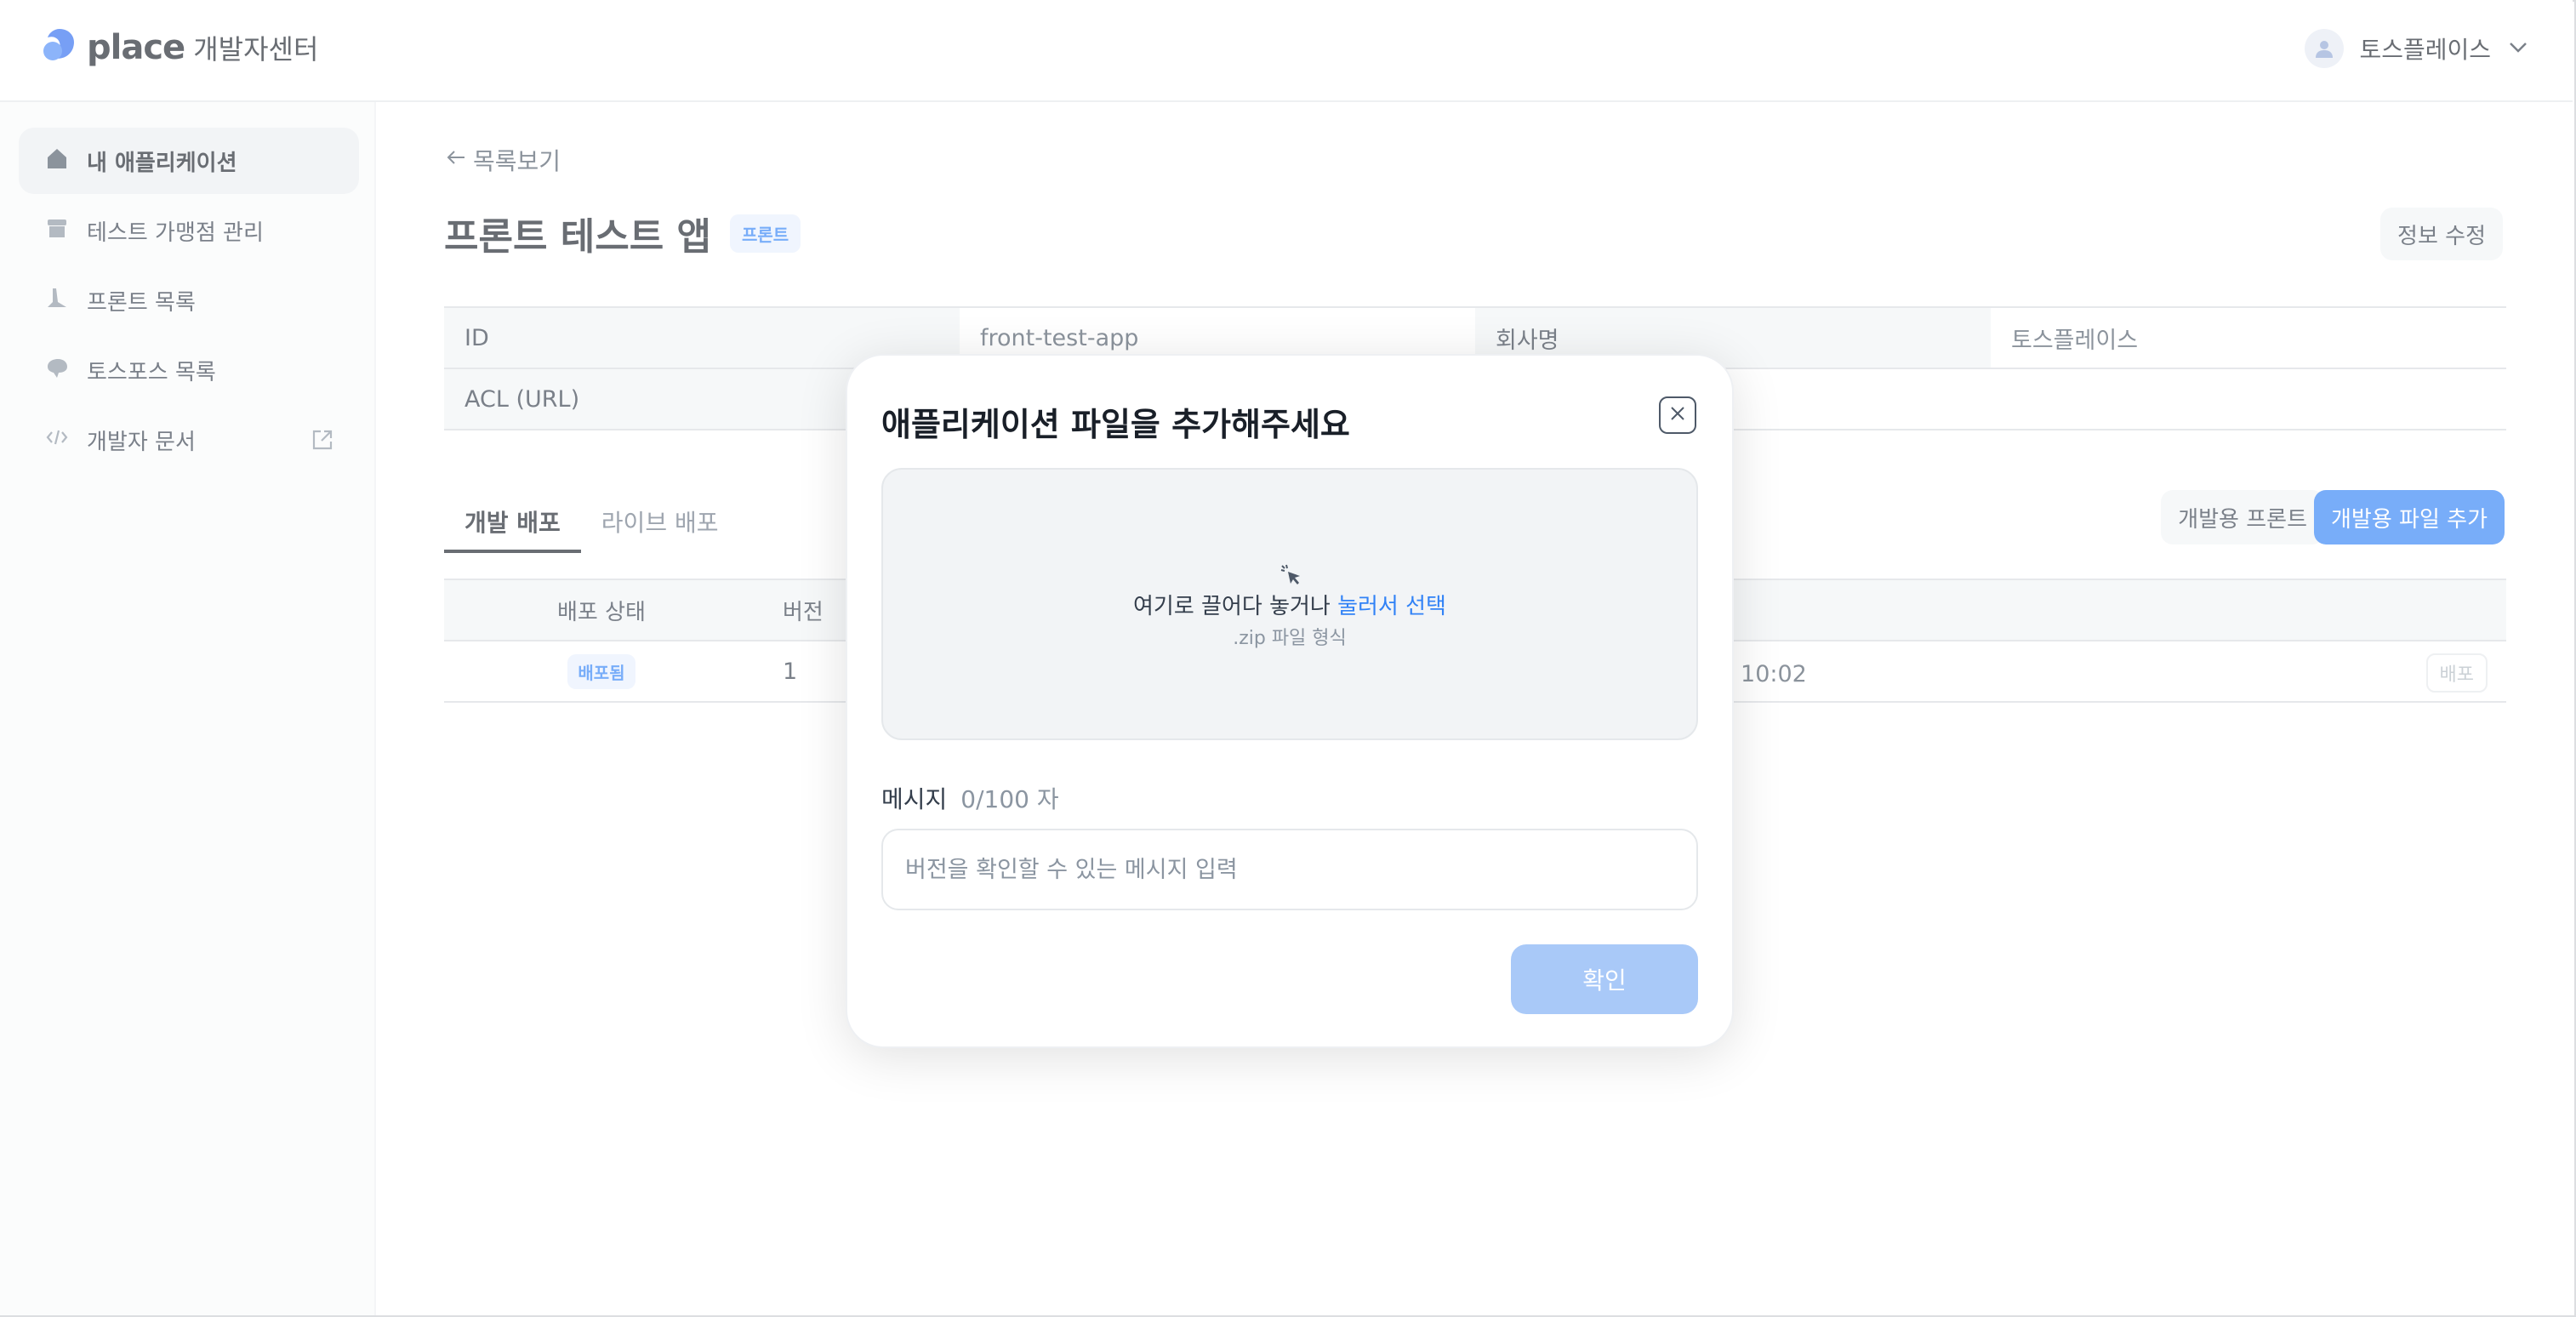 Image resolution: width=2576 pixels, height=1317 pixels. What do you see at coordinates (1289, 869) in the screenshot?
I see `message-input` at bounding box center [1289, 869].